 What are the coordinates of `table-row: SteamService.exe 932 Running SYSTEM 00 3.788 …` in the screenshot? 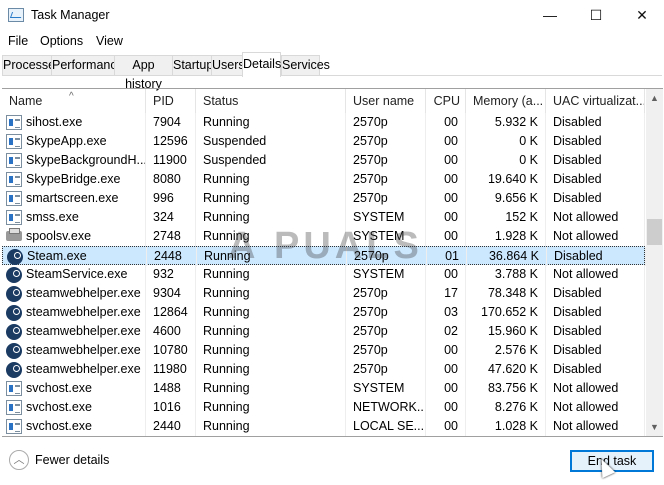 It's located at (323, 274).